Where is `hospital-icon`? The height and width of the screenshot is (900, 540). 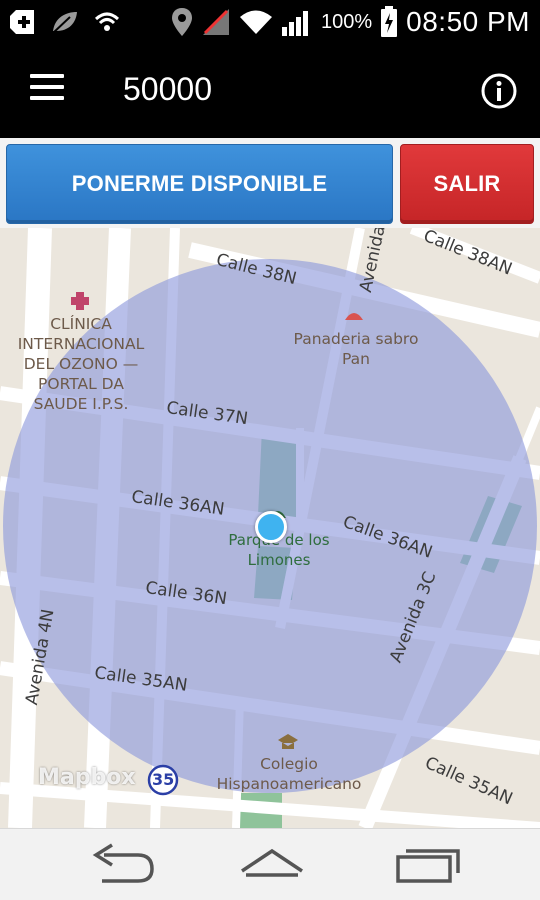 hospital-icon is located at coordinates (80, 301).